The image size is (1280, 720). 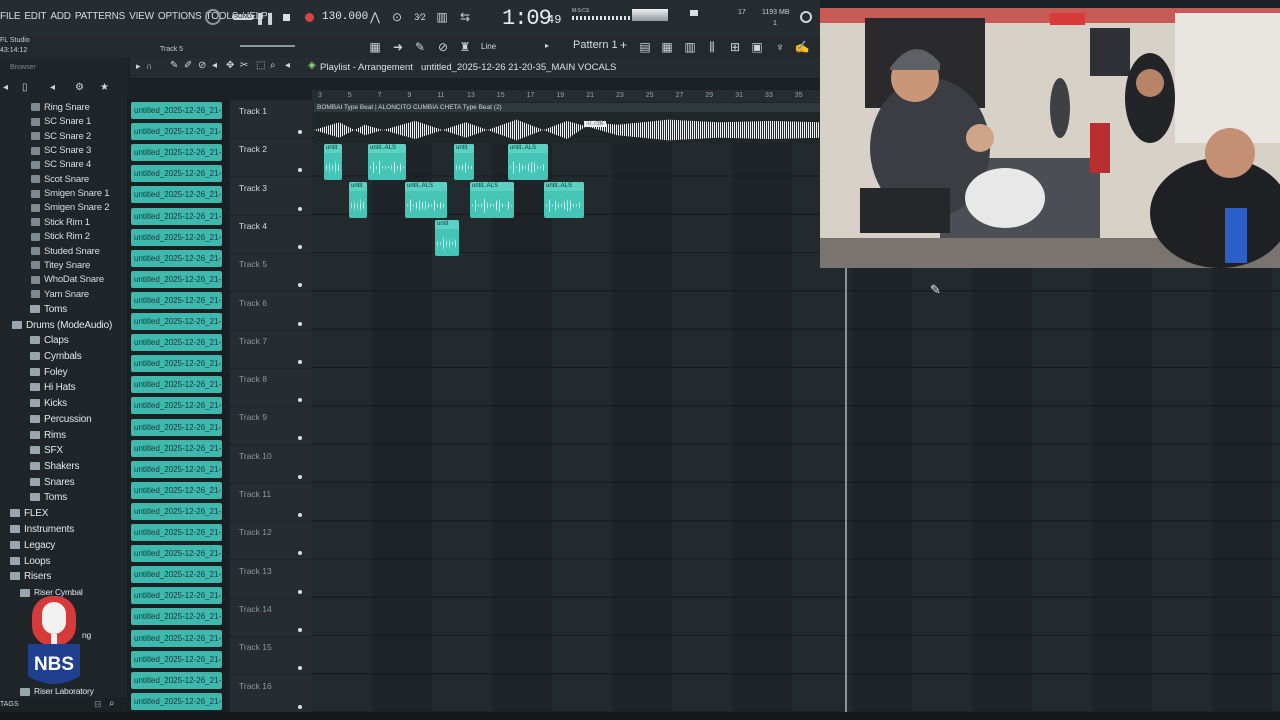 I want to click on piano-roll-window-icon: ▥, so click(x=690, y=47).